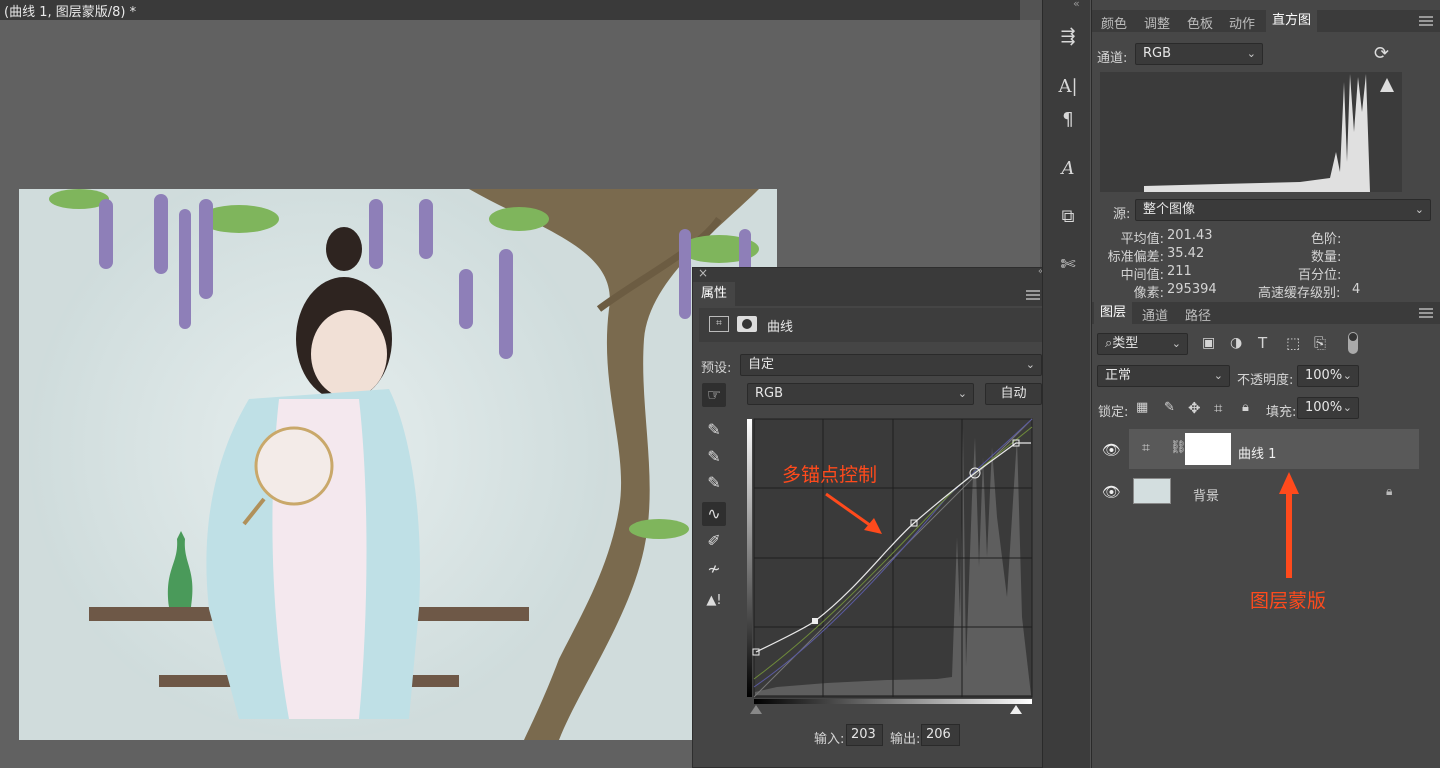  What do you see at coordinates (1257, 454) in the screenshot?
I see `layer-name: 曲线 1` at bounding box center [1257, 454].